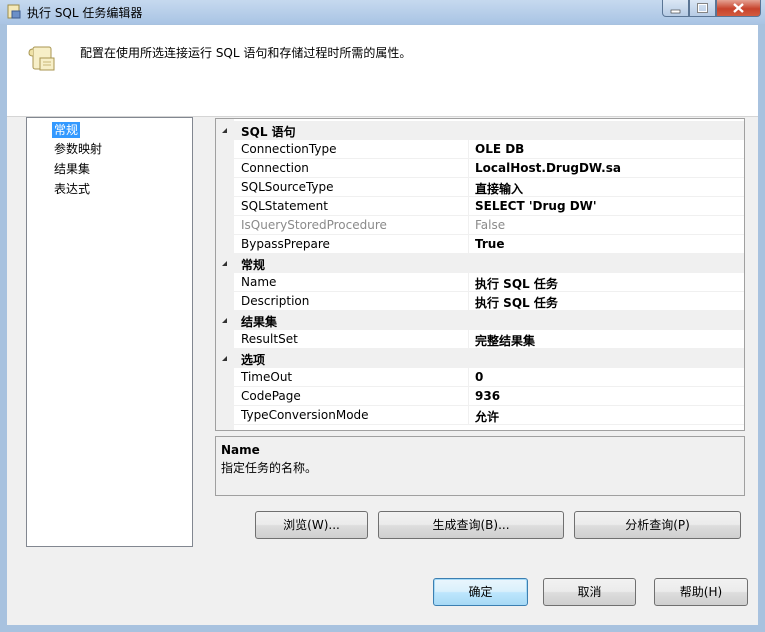  Describe the element at coordinates (41, 58) in the screenshot. I see `scroll-icon` at that location.